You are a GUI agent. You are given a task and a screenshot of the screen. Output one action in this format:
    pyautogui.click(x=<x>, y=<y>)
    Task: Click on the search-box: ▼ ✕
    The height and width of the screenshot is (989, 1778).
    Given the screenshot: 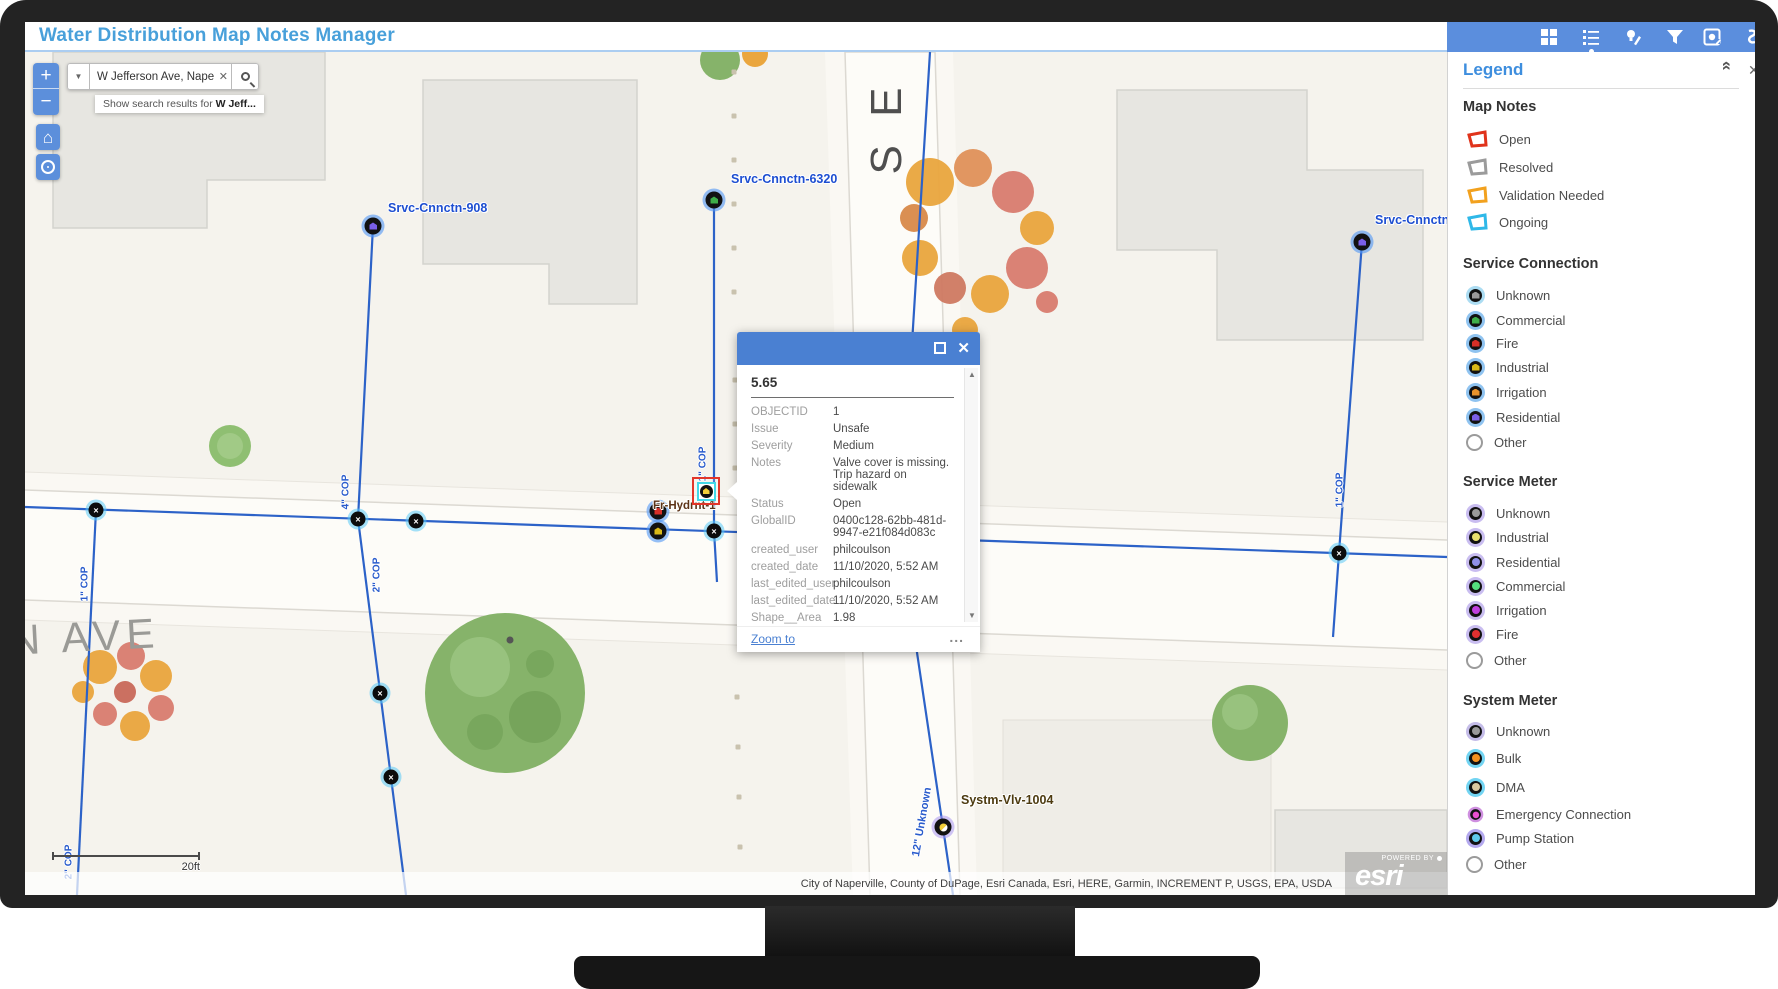 What is the action you would take?
    pyautogui.click(x=163, y=76)
    